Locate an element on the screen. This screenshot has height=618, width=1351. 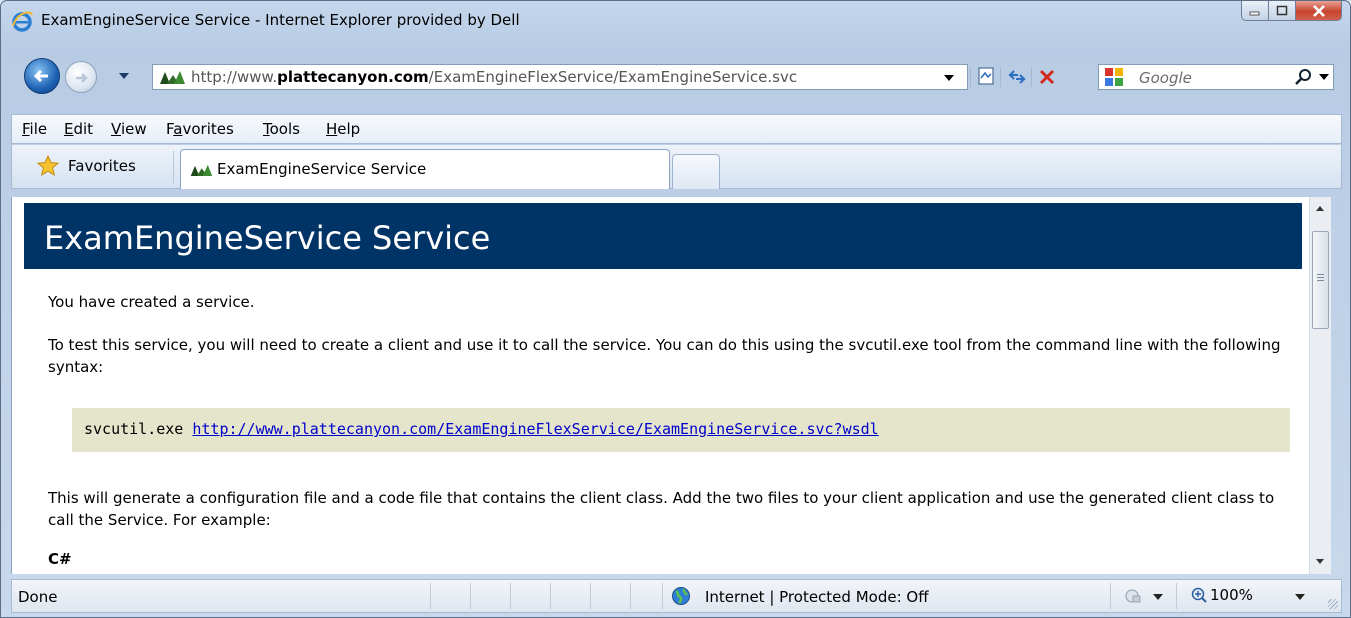
security-zone: Internet | Protected Mode: Off is located at coordinates (817, 597).